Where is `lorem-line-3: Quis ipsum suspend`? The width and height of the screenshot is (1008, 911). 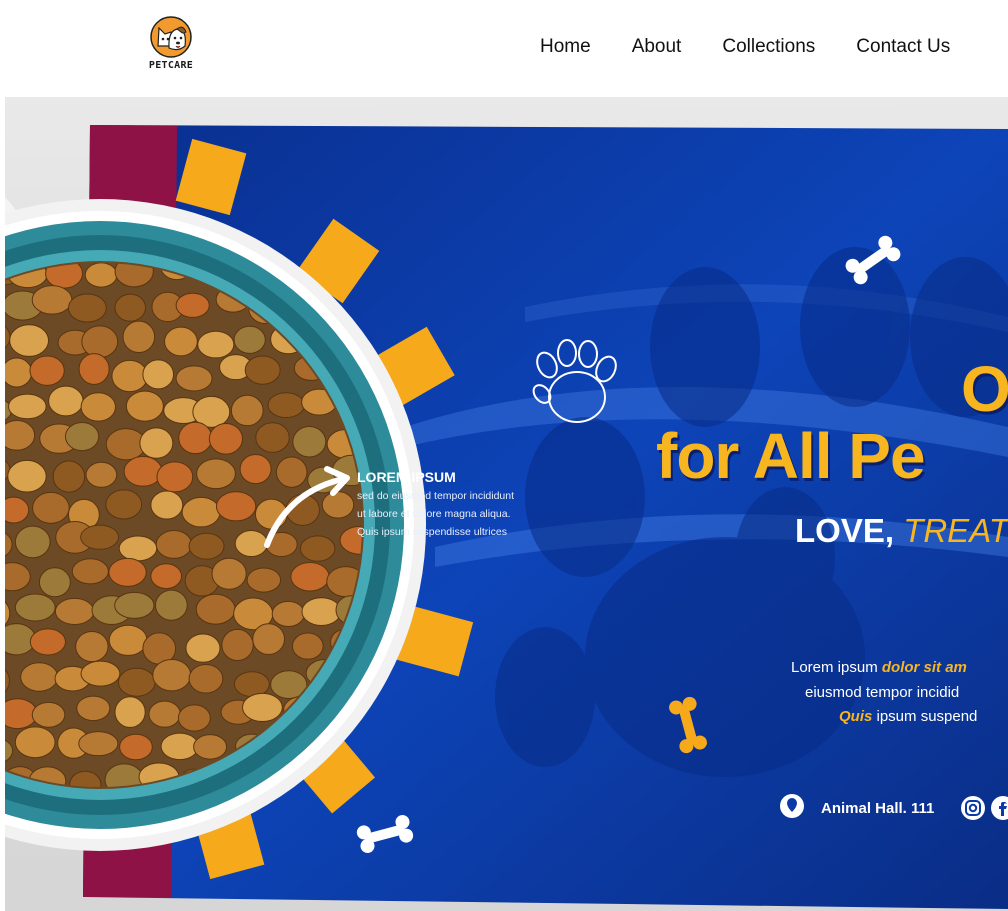 lorem-line-3: Quis ipsum suspend is located at coordinates (908, 716).